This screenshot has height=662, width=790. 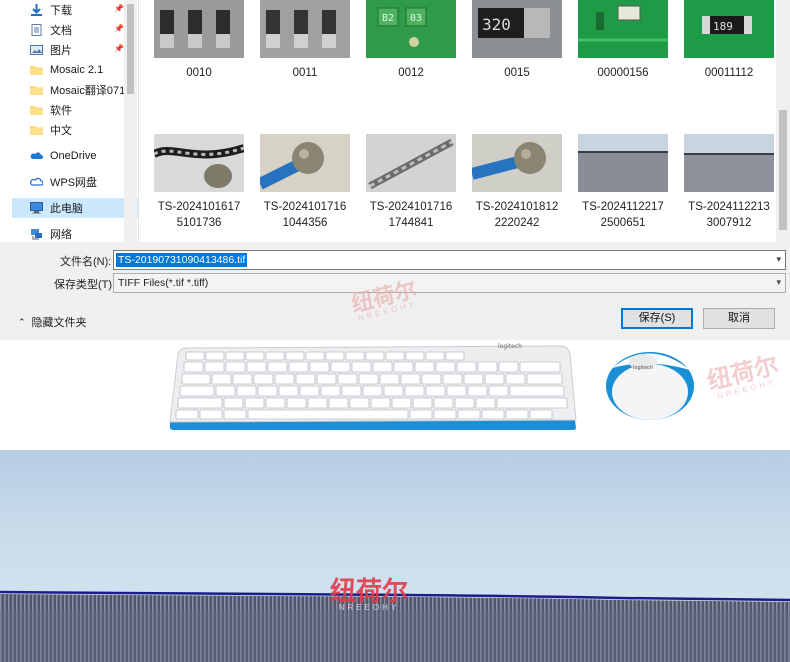 I want to click on sidebar-item-network: 网络, so click(x=51, y=234).